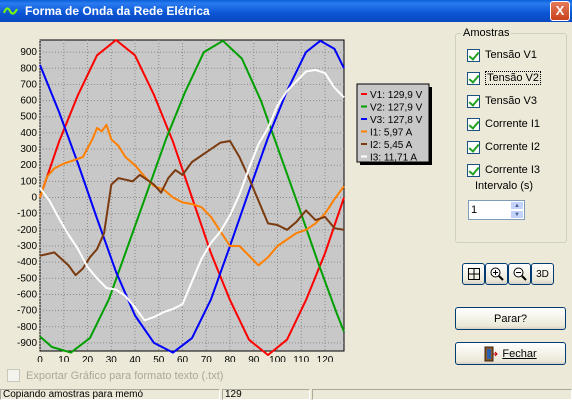 Image resolution: width=572 pixels, height=400 pixels. What do you see at coordinates (64, 358) in the screenshot?
I see `x-tick-label: 10` at bounding box center [64, 358].